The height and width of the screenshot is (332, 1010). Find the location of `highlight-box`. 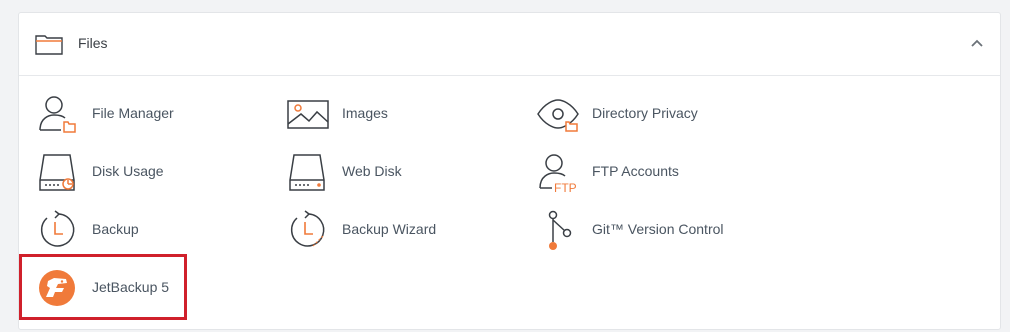

highlight-box is located at coordinates (103, 287).